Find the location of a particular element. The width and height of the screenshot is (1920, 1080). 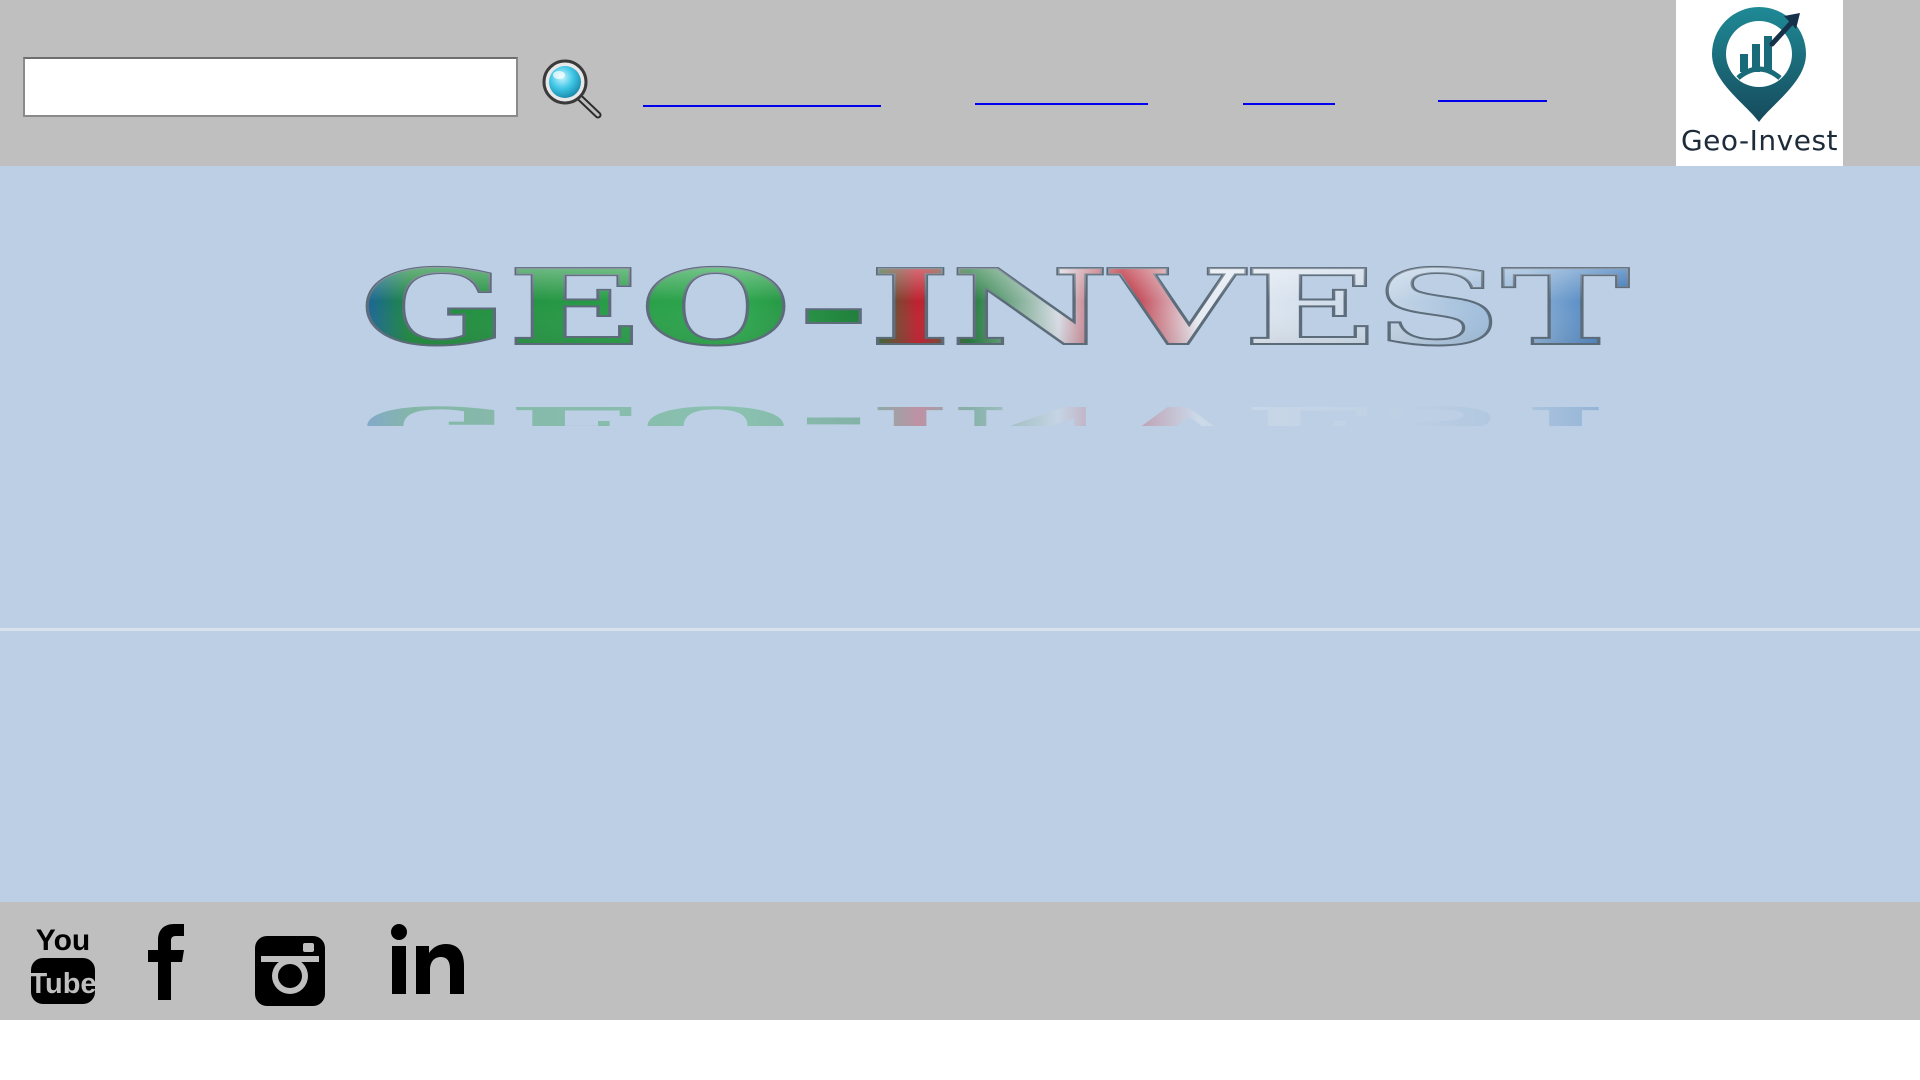

search-button is located at coordinates (571, 87).